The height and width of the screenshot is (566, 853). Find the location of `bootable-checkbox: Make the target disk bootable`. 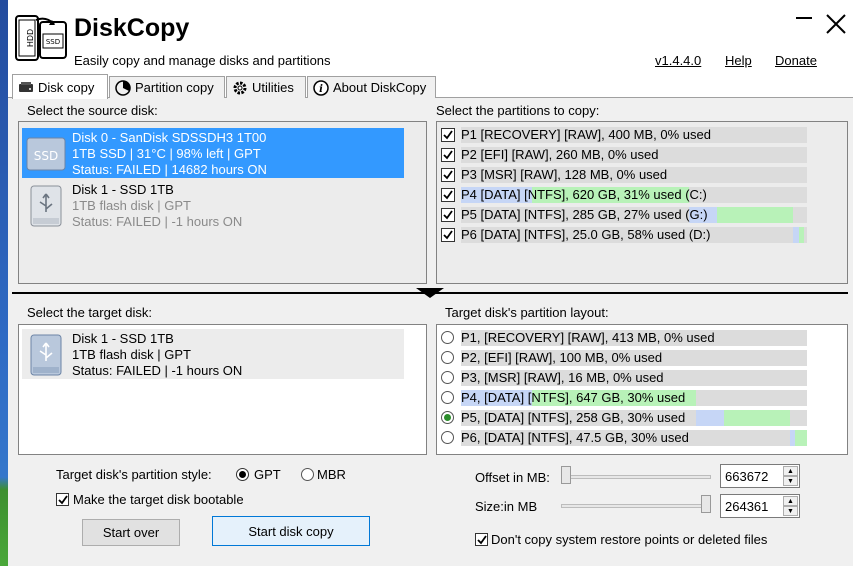

bootable-checkbox: Make the target disk bootable is located at coordinates (156, 500).